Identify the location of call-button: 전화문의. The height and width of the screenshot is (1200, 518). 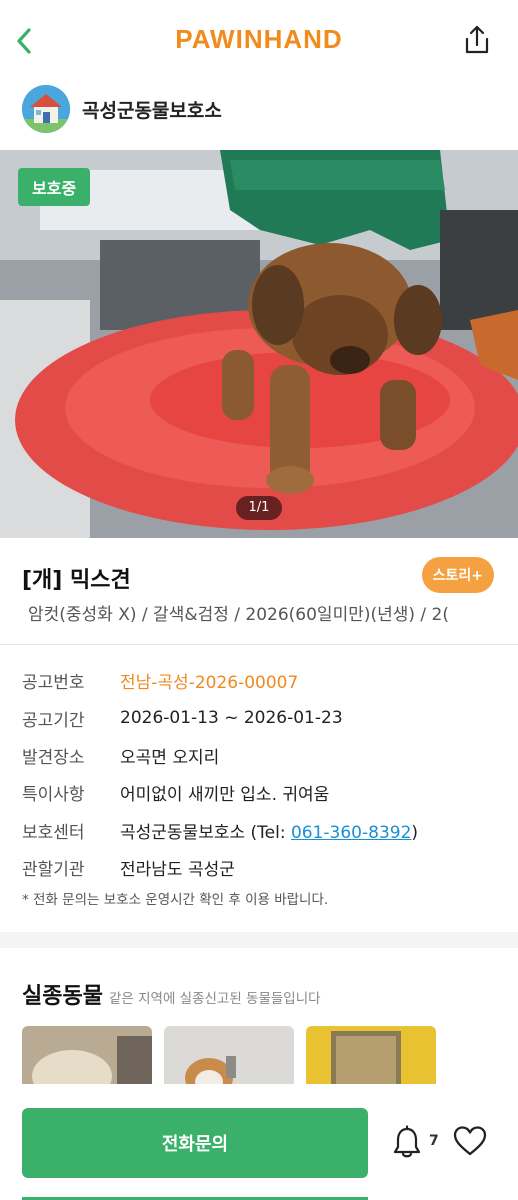
(195, 1143).